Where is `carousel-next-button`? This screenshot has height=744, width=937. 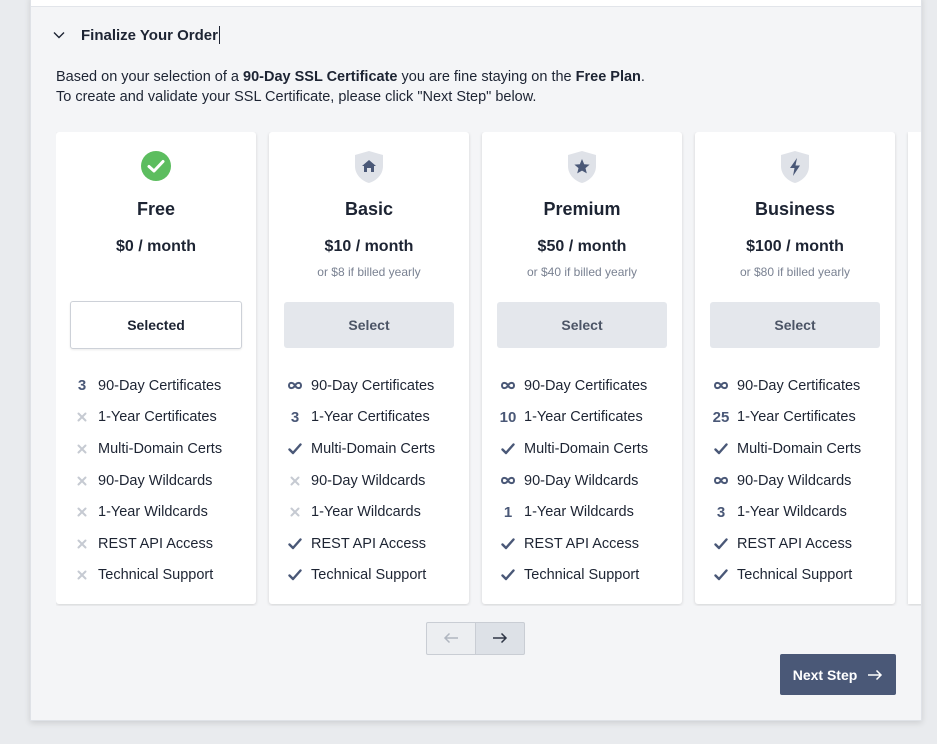
carousel-next-button is located at coordinates (500, 638).